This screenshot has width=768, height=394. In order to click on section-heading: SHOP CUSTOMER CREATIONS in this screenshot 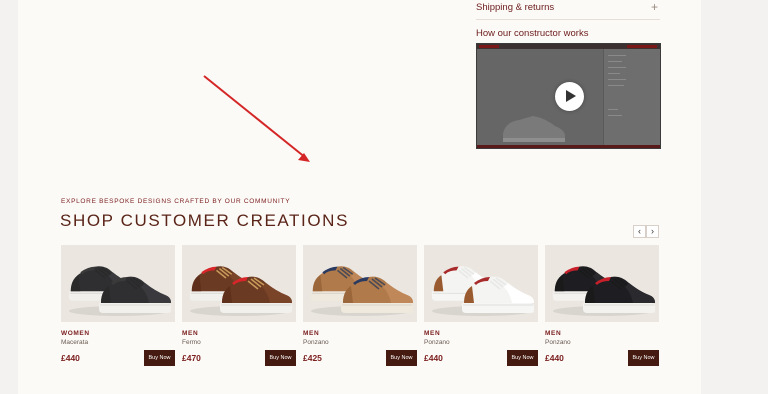, I will do `click(205, 220)`.